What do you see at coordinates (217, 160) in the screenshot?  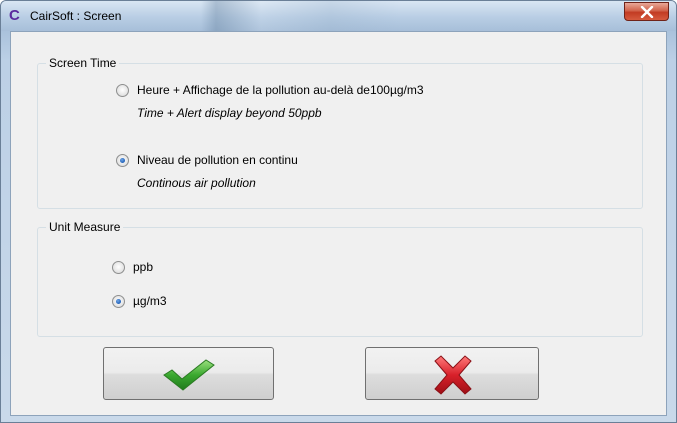 I see `radio-label-continuous: Niveau de pollution en continu` at bounding box center [217, 160].